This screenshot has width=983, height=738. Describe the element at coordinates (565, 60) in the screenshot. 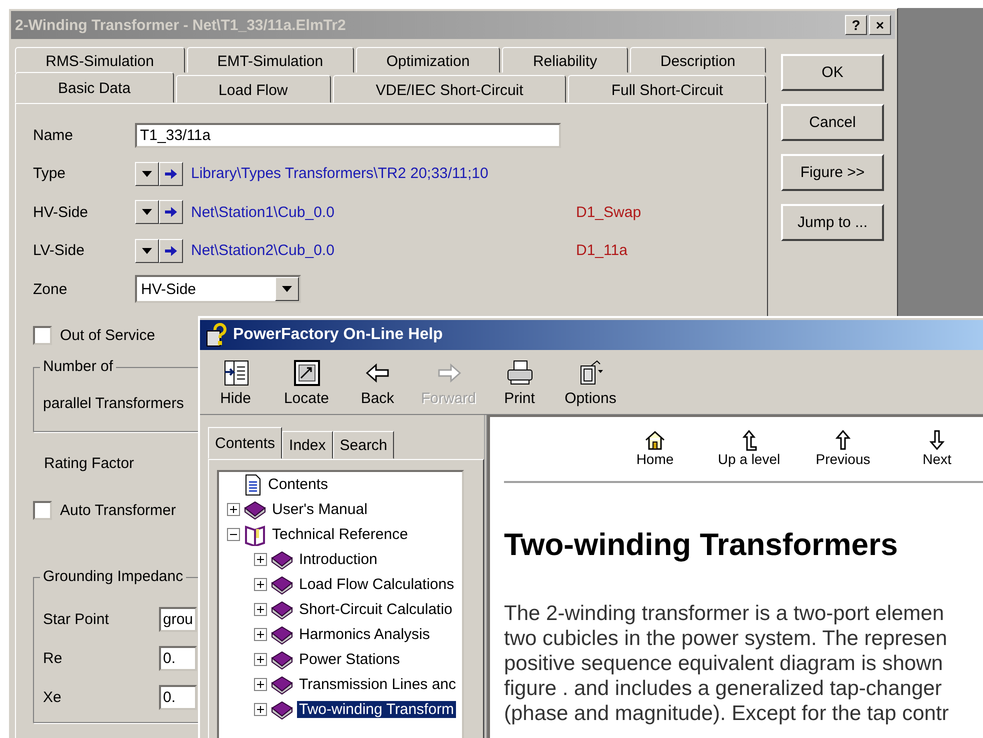

I see `tab: Reliability` at that location.